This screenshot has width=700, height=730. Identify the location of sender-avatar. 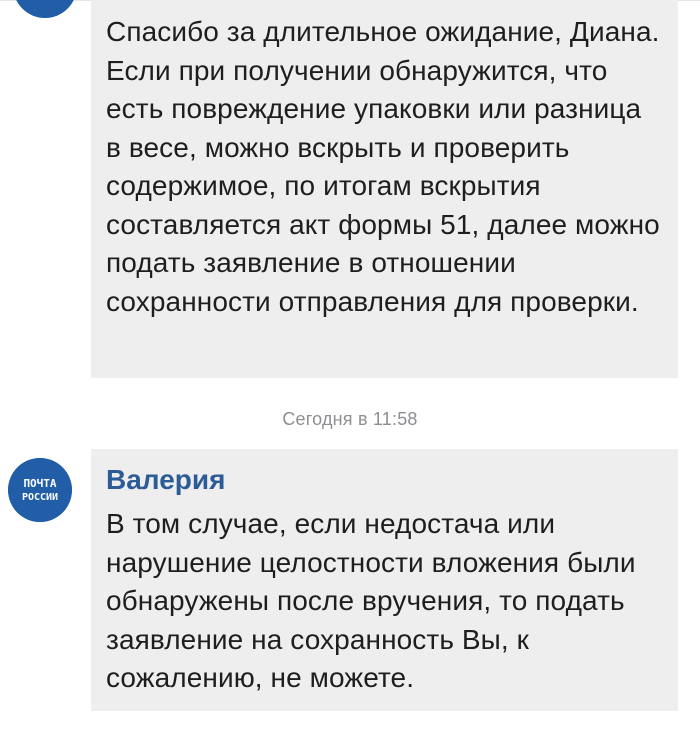
(45, 9).